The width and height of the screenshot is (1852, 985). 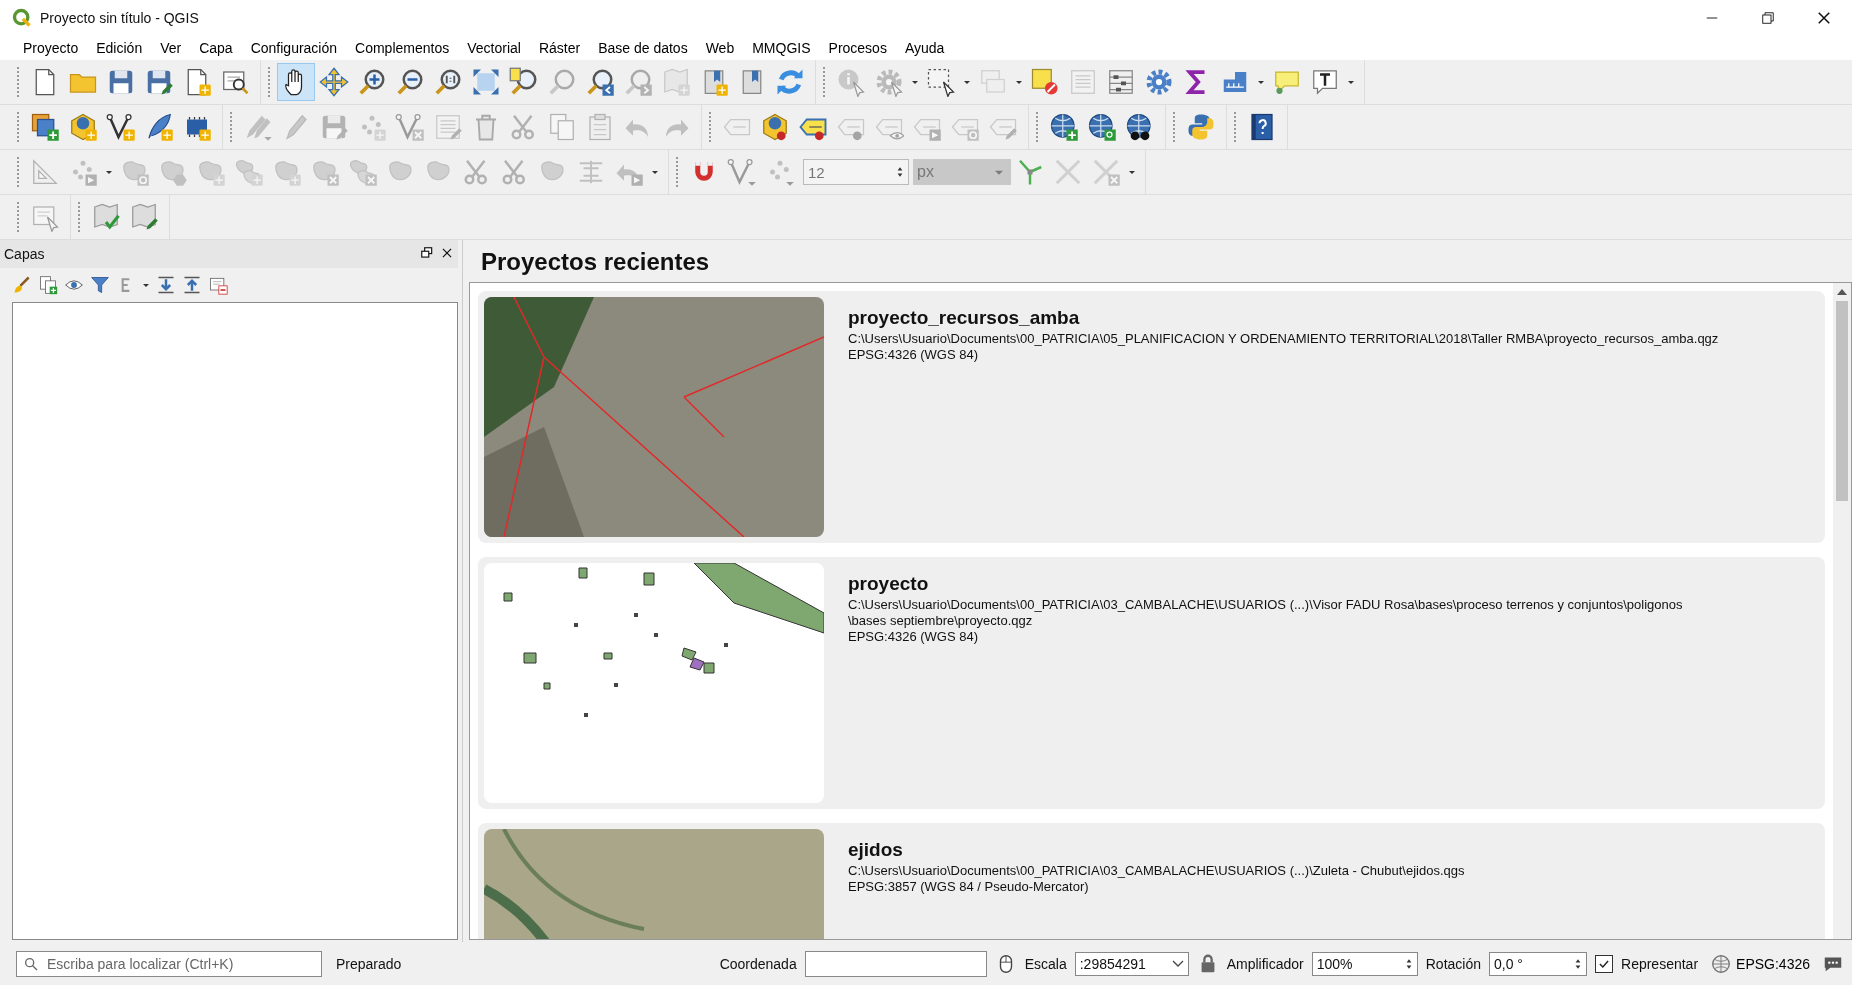 What do you see at coordinates (758, 963) in the screenshot?
I see `coordinate-label: Coordenada` at bounding box center [758, 963].